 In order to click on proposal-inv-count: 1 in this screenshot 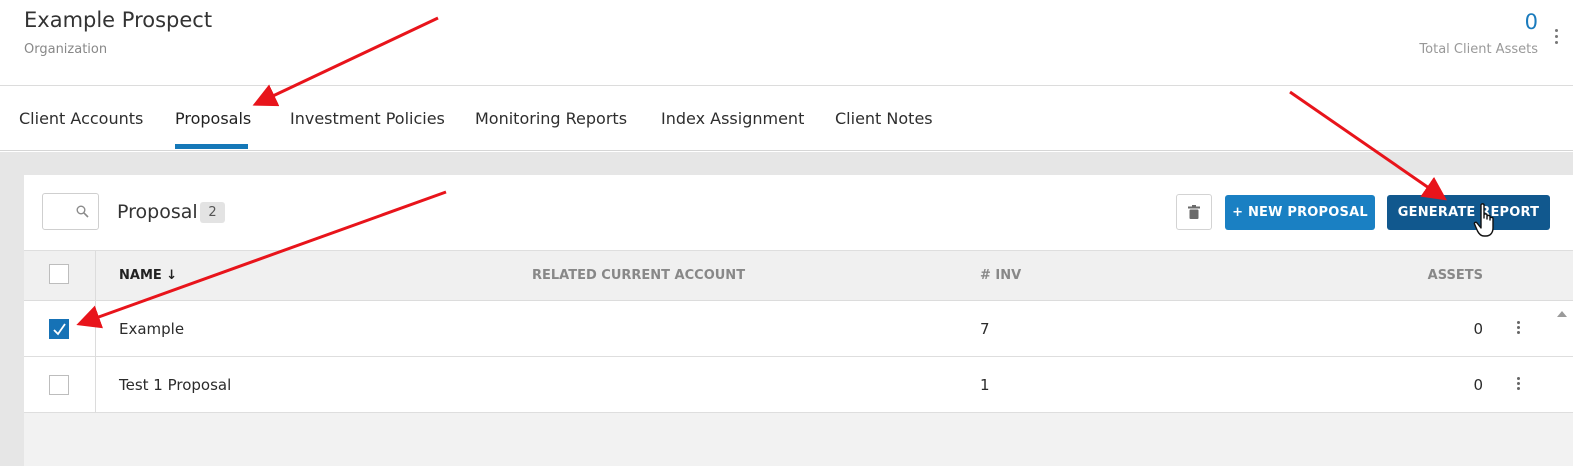, I will do `click(985, 385)`.